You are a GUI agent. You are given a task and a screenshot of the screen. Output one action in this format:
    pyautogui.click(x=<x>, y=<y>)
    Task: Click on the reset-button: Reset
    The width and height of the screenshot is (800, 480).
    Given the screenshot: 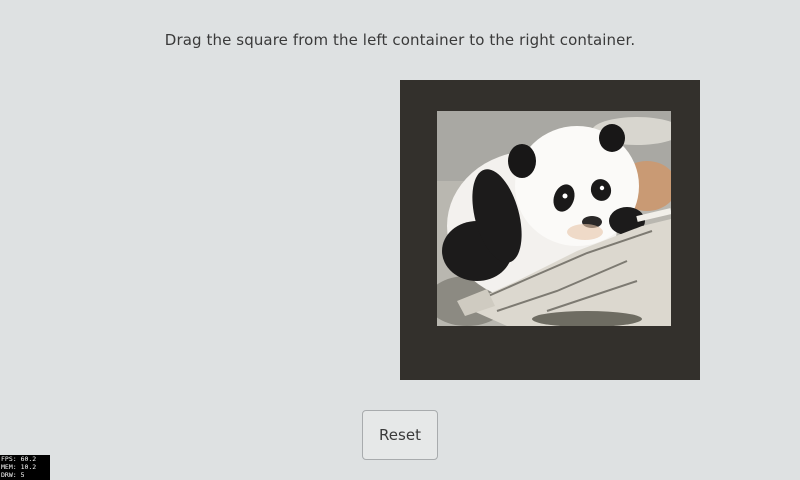 What is the action you would take?
    pyautogui.click(x=400, y=435)
    